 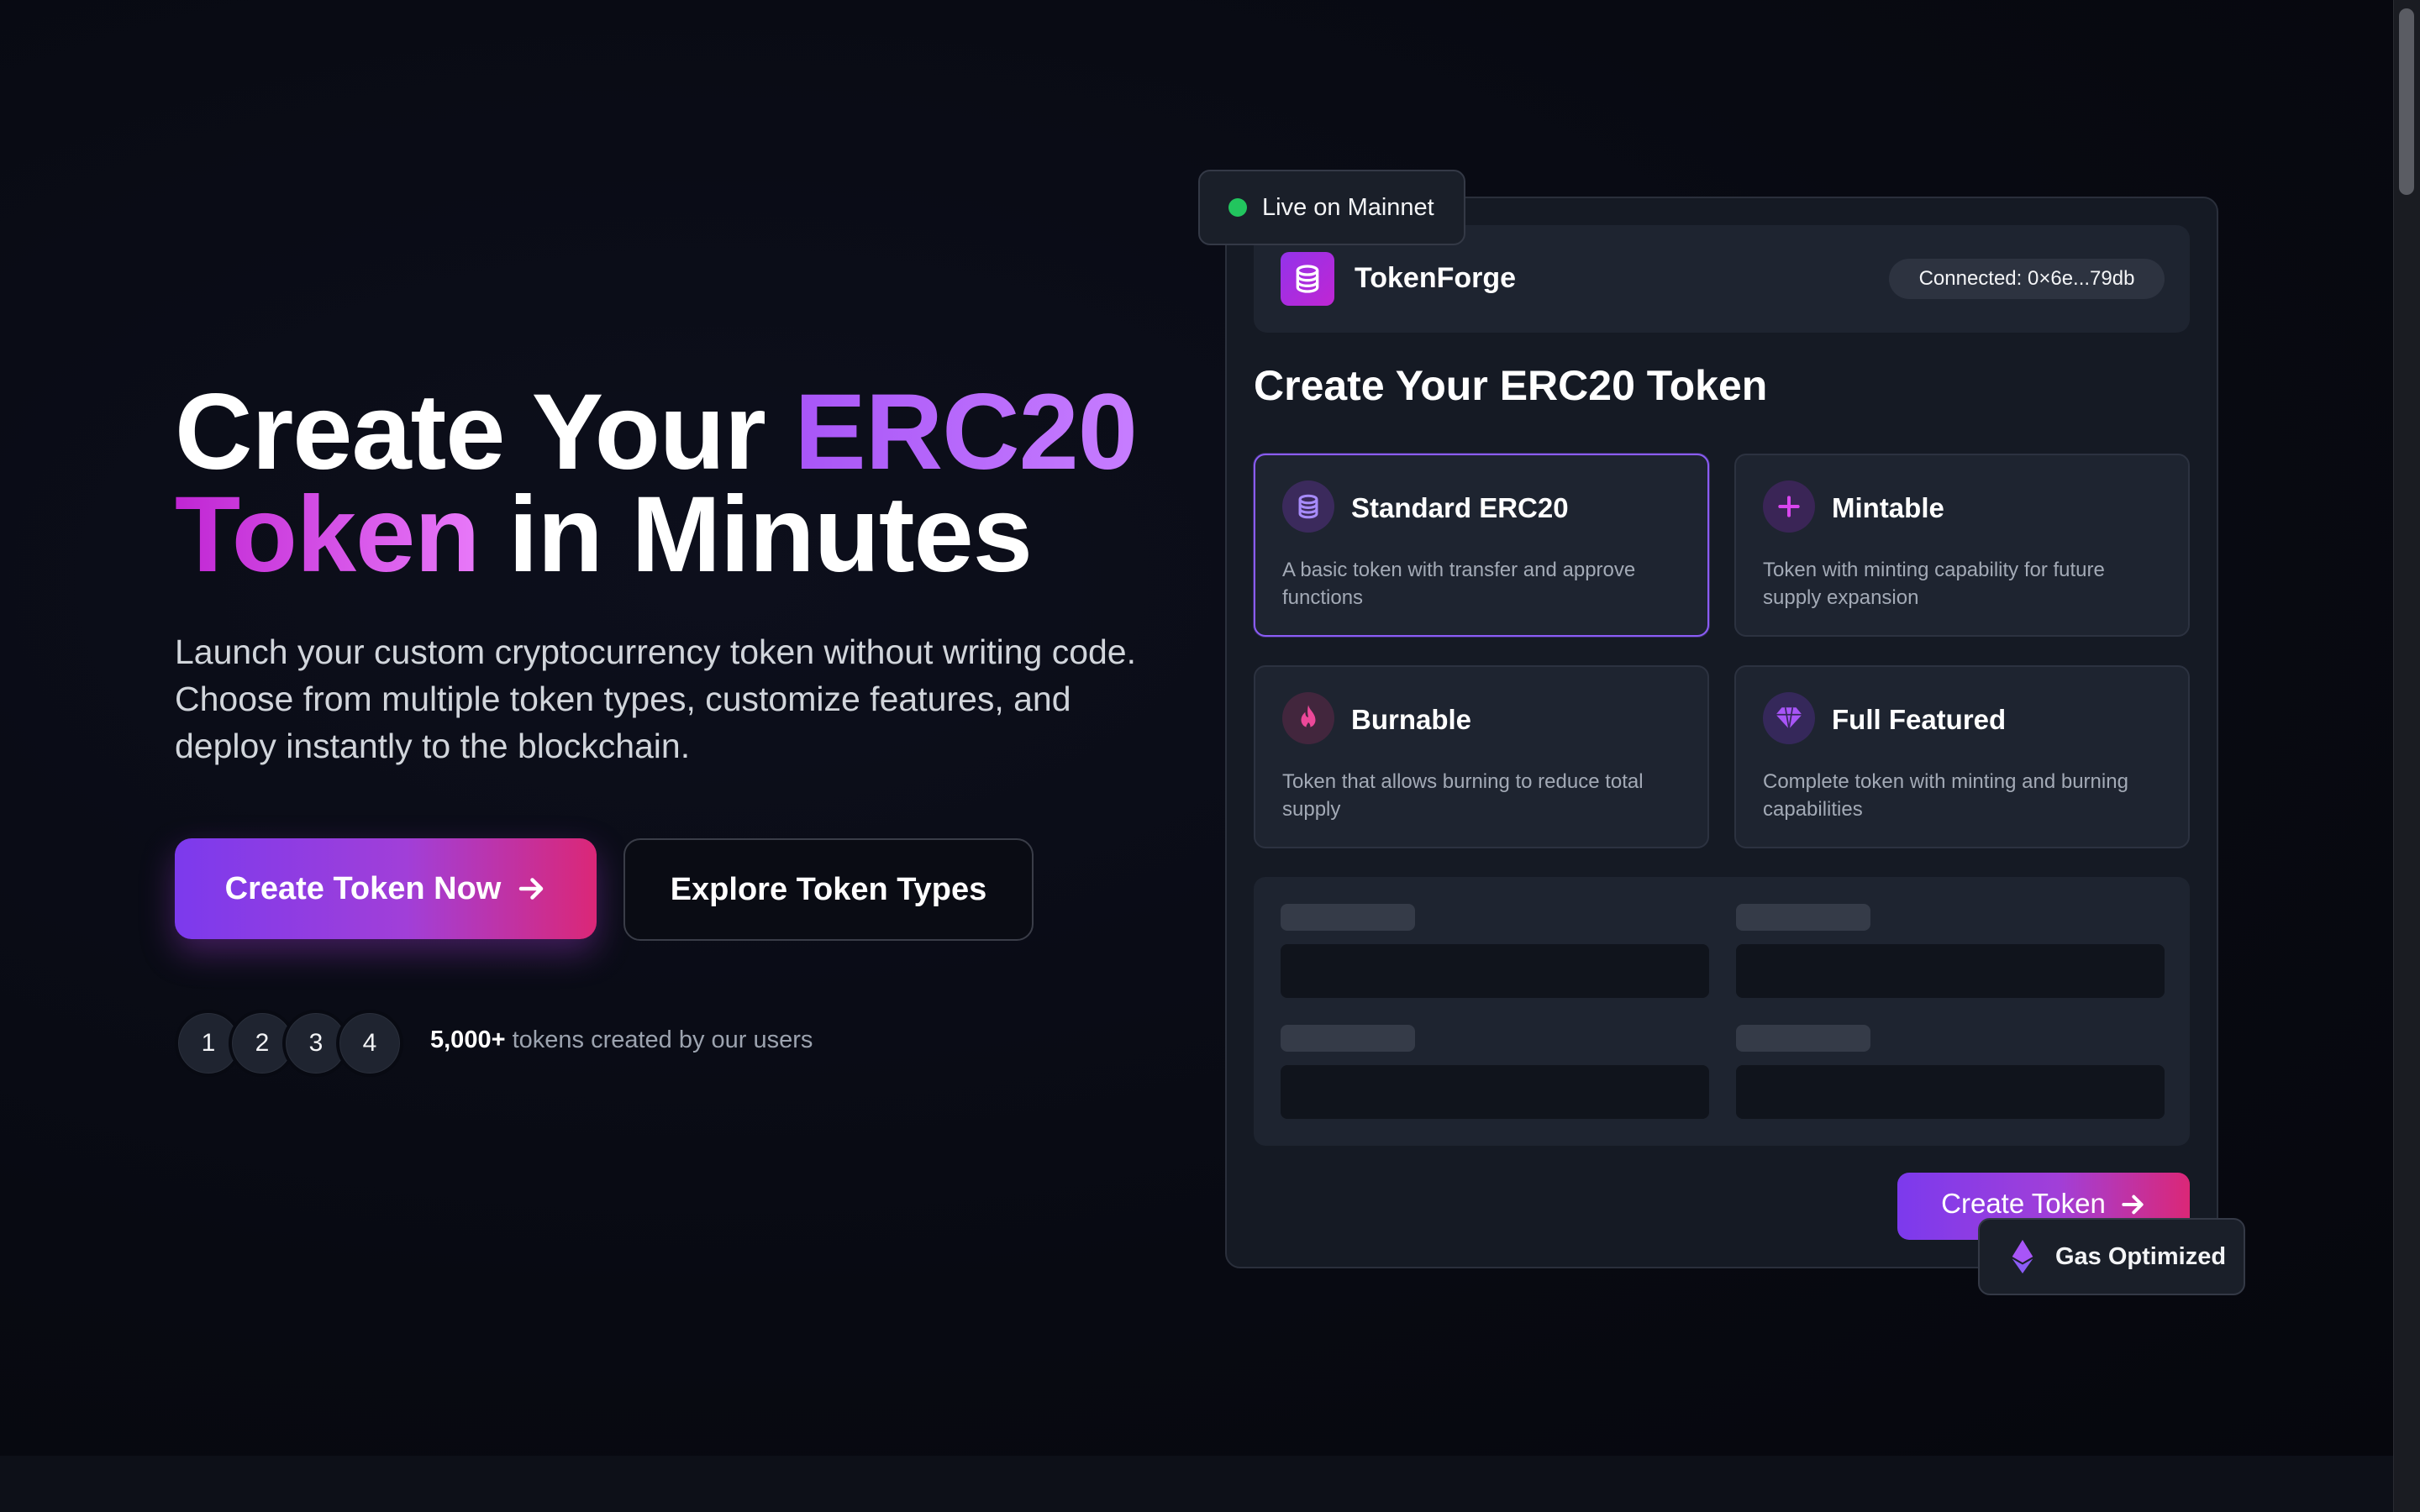 What do you see at coordinates (1308, 506) in the screenshot?
I see `coins-icon` at bounding box center [1308, 506].